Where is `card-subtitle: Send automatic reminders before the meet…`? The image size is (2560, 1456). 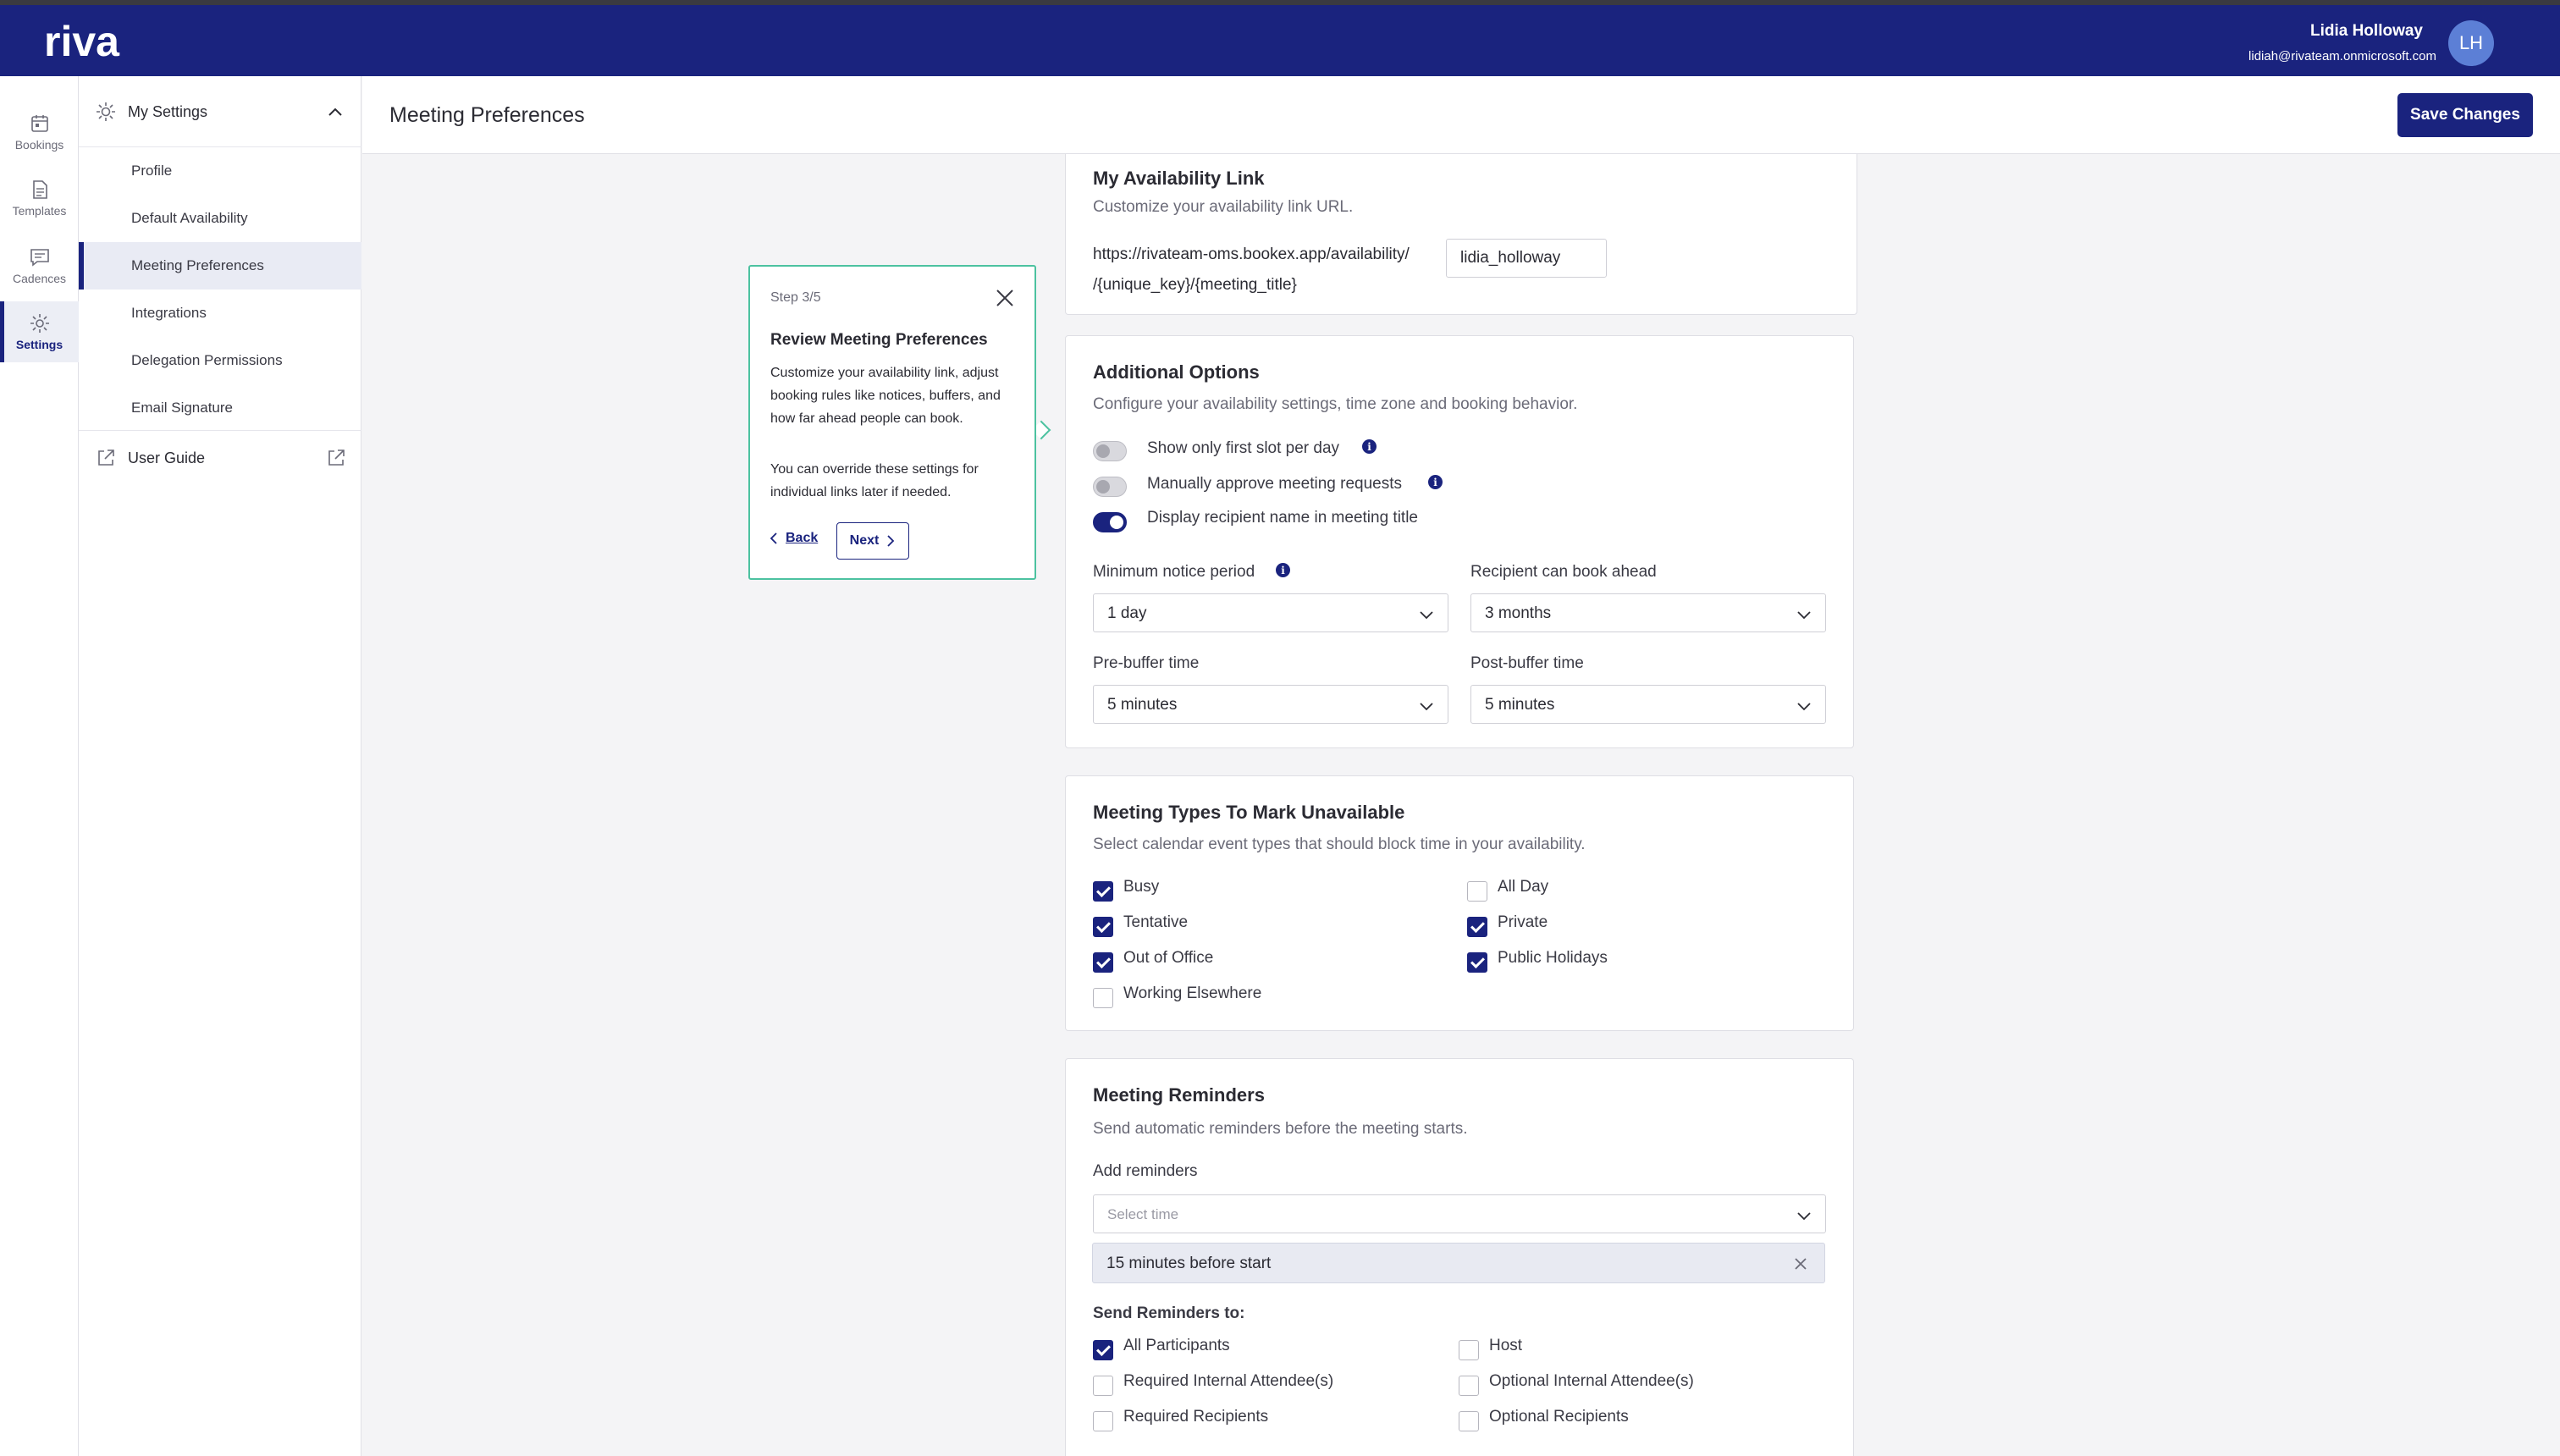 card-subtitle: Send automatic reminders before the meet… is located at coordinates (1280, 1129).